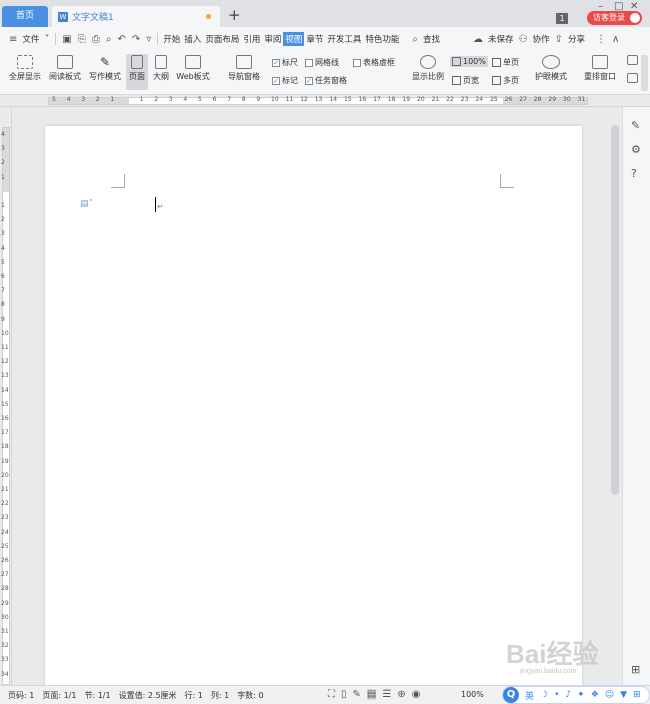  I want to click on print-icon: ⎙, so click(96, 39).